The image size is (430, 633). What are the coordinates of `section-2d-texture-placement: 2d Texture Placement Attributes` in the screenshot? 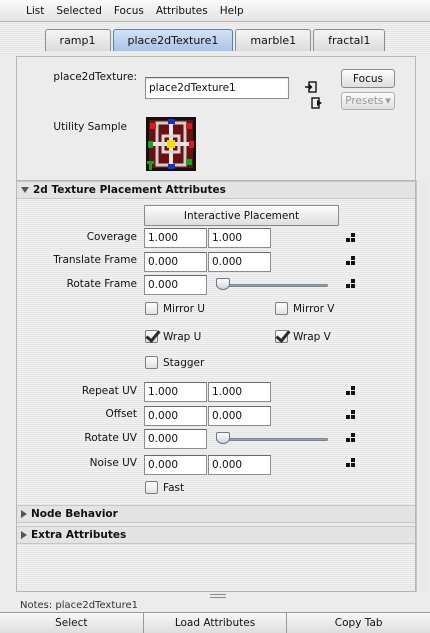 It's located at (216, 190).